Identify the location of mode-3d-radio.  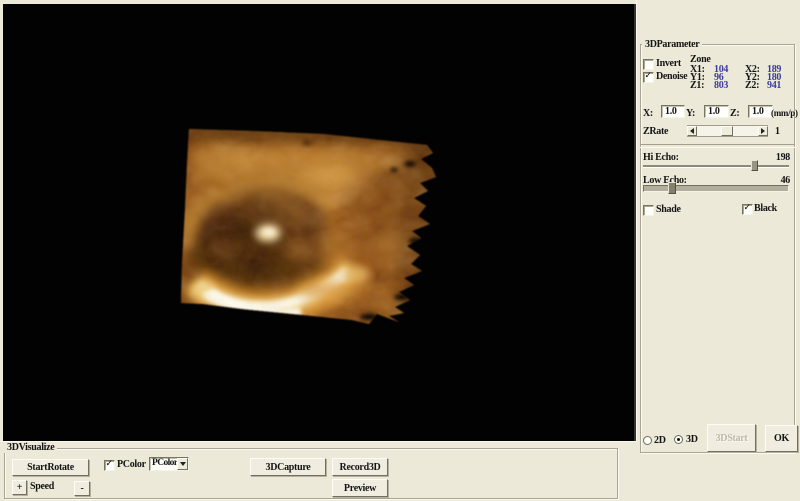
(678, 439).